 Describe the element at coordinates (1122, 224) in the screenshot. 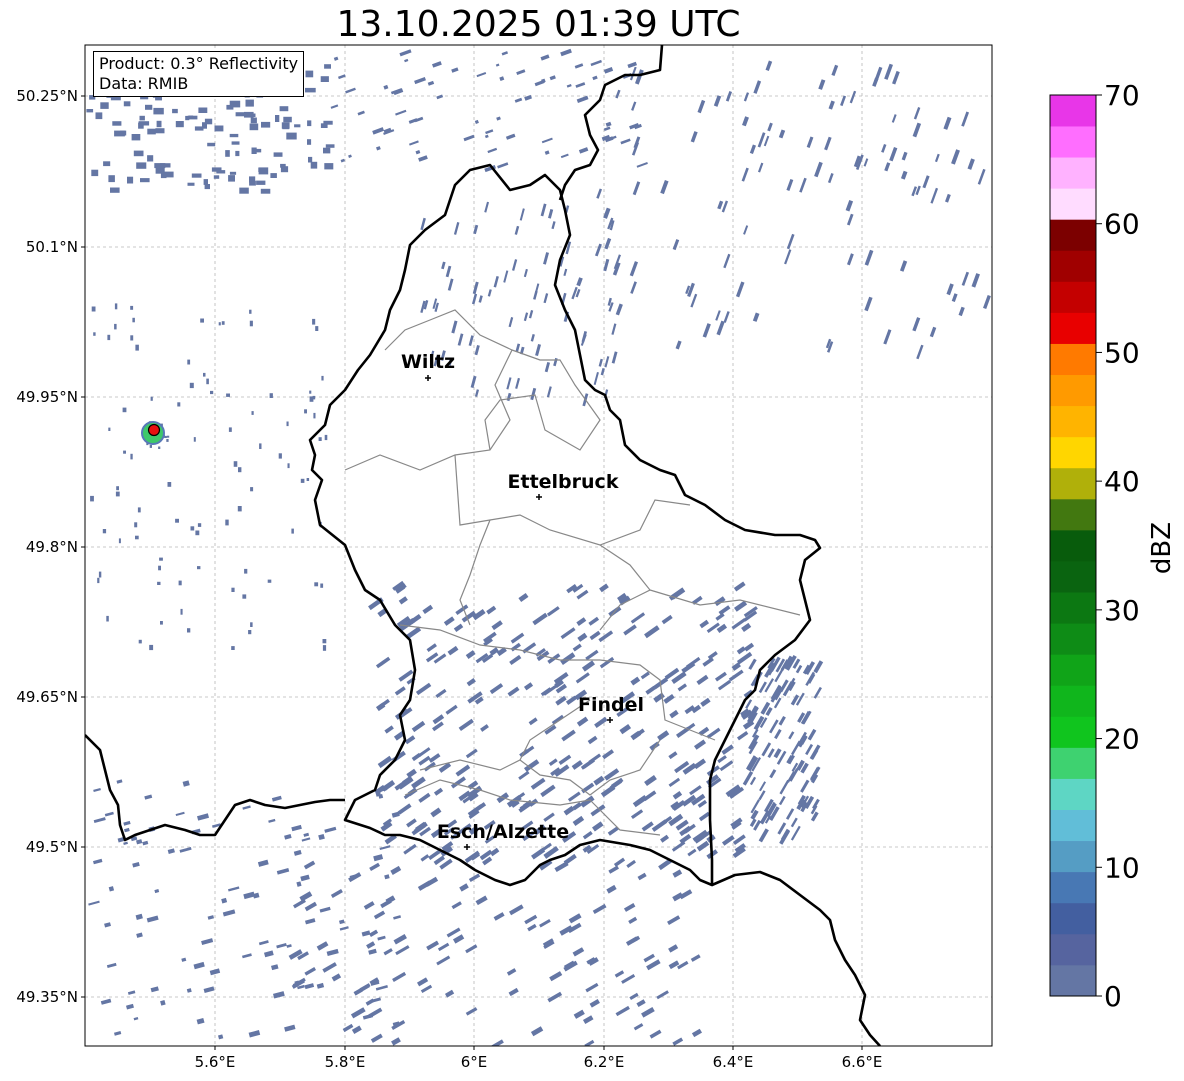

I see `colorbar-tick-label: 60` at that location.